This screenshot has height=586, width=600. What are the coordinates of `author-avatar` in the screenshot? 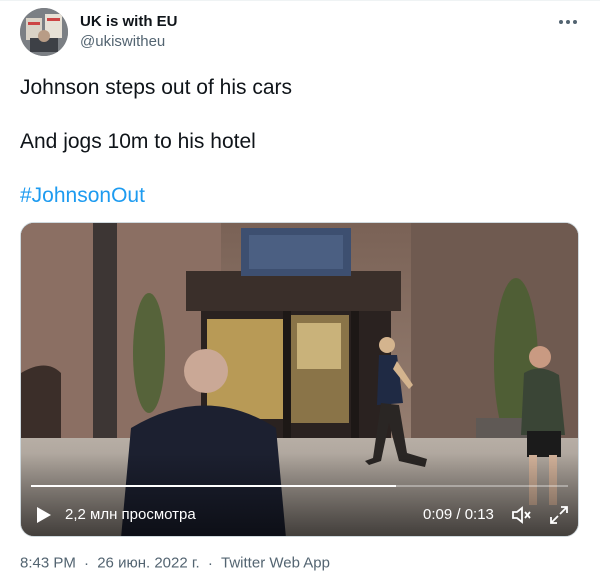 It's located at (44, 32).